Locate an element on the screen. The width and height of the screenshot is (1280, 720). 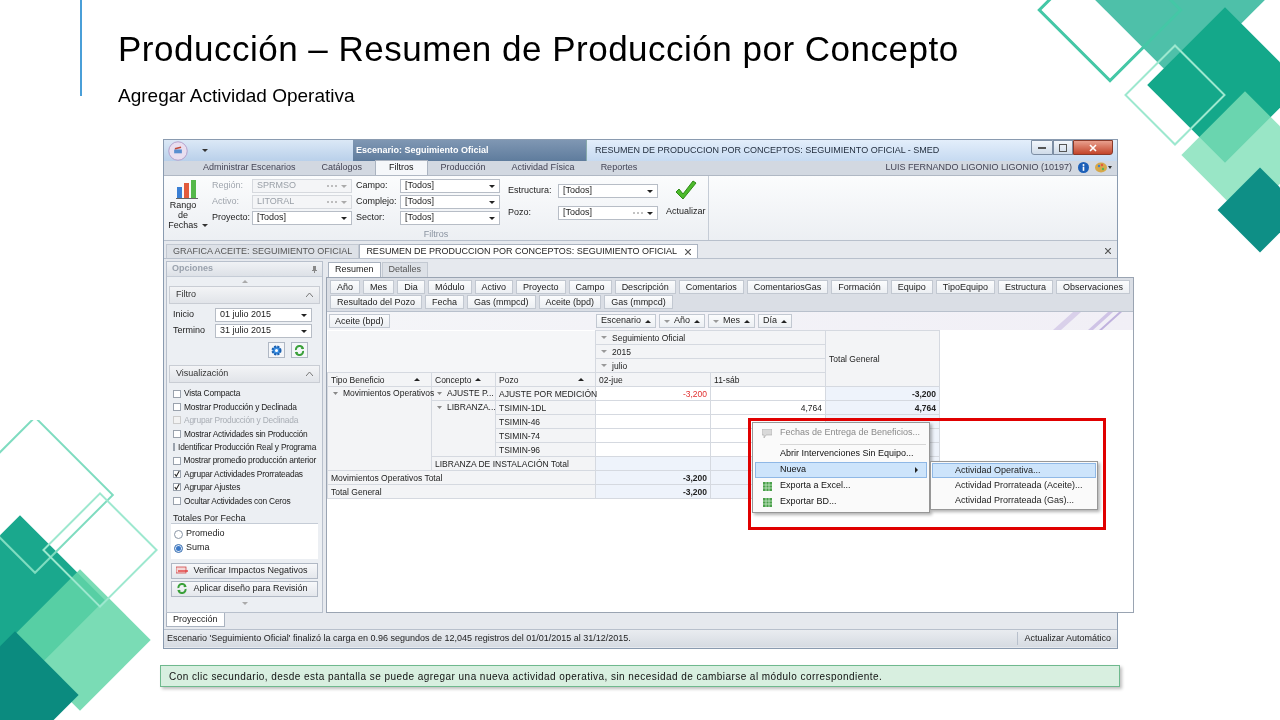
minimize-button is located at coordinates (1042, 147).